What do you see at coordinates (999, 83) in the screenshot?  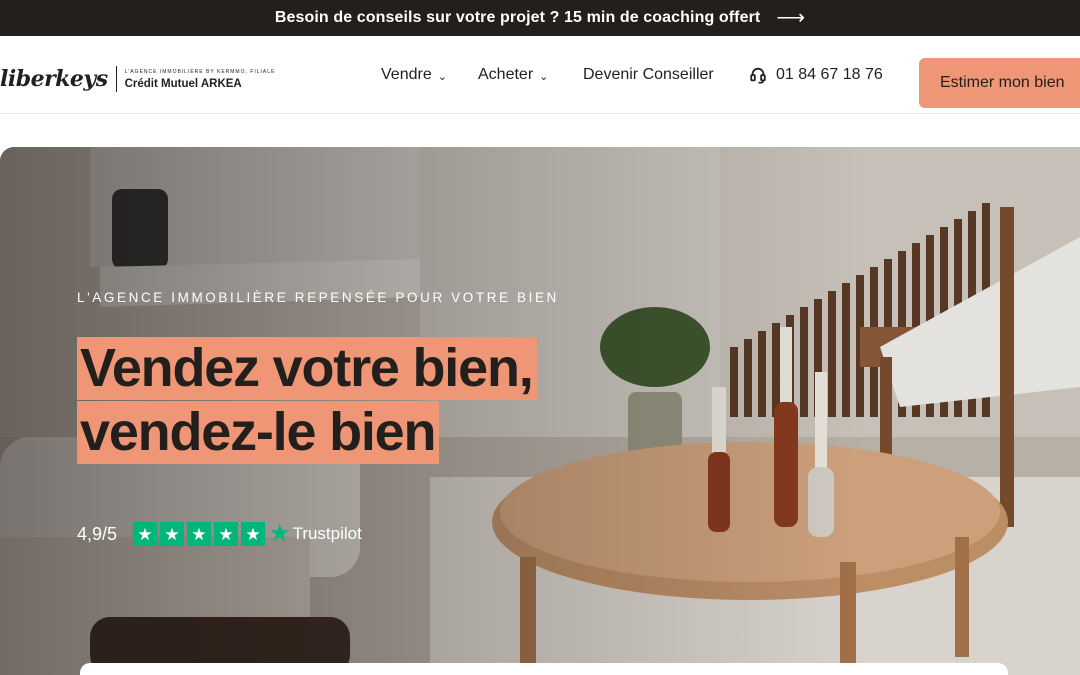 I see `estimate-button: Estimer mon bien` at bounding box center [999, 83].